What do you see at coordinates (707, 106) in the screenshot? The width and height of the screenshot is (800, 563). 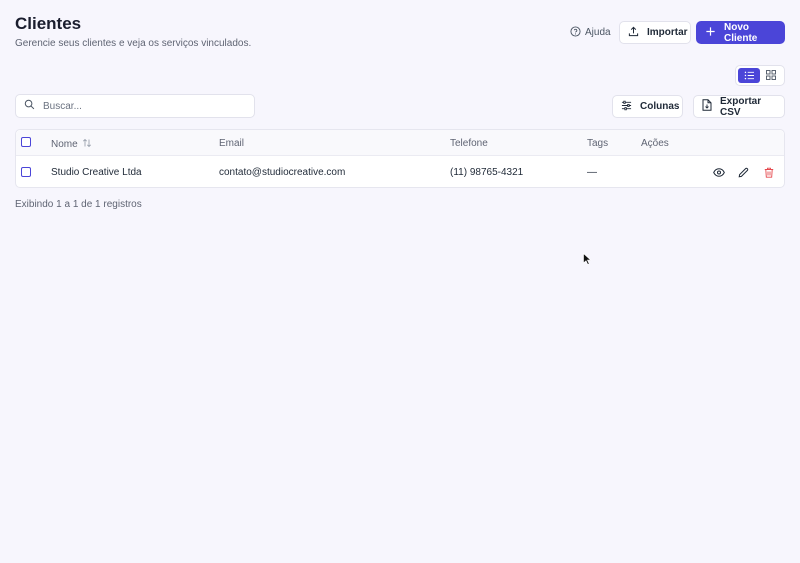 I see `file-download-icon` at bounding box center [707, 106].